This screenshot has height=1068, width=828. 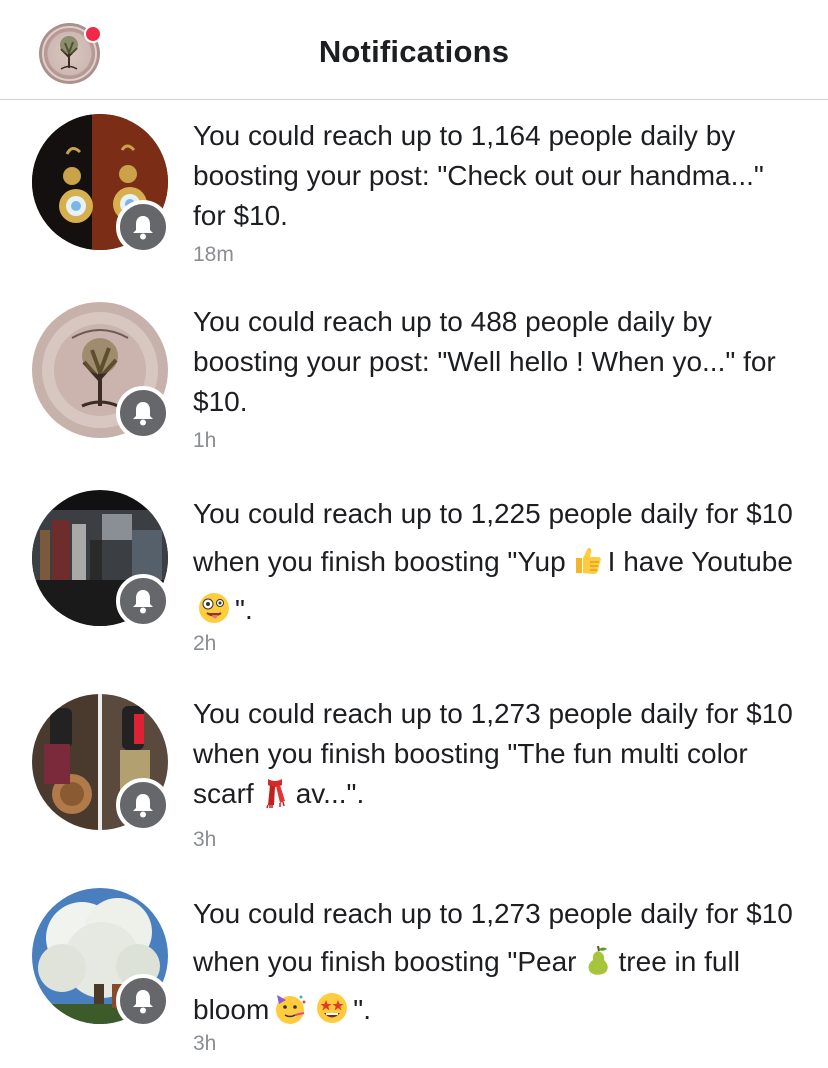 What do you see at coordinates (332, 1008) in the screenshot?
I see `star-struck-icon` at bounding box center [332, 1008].